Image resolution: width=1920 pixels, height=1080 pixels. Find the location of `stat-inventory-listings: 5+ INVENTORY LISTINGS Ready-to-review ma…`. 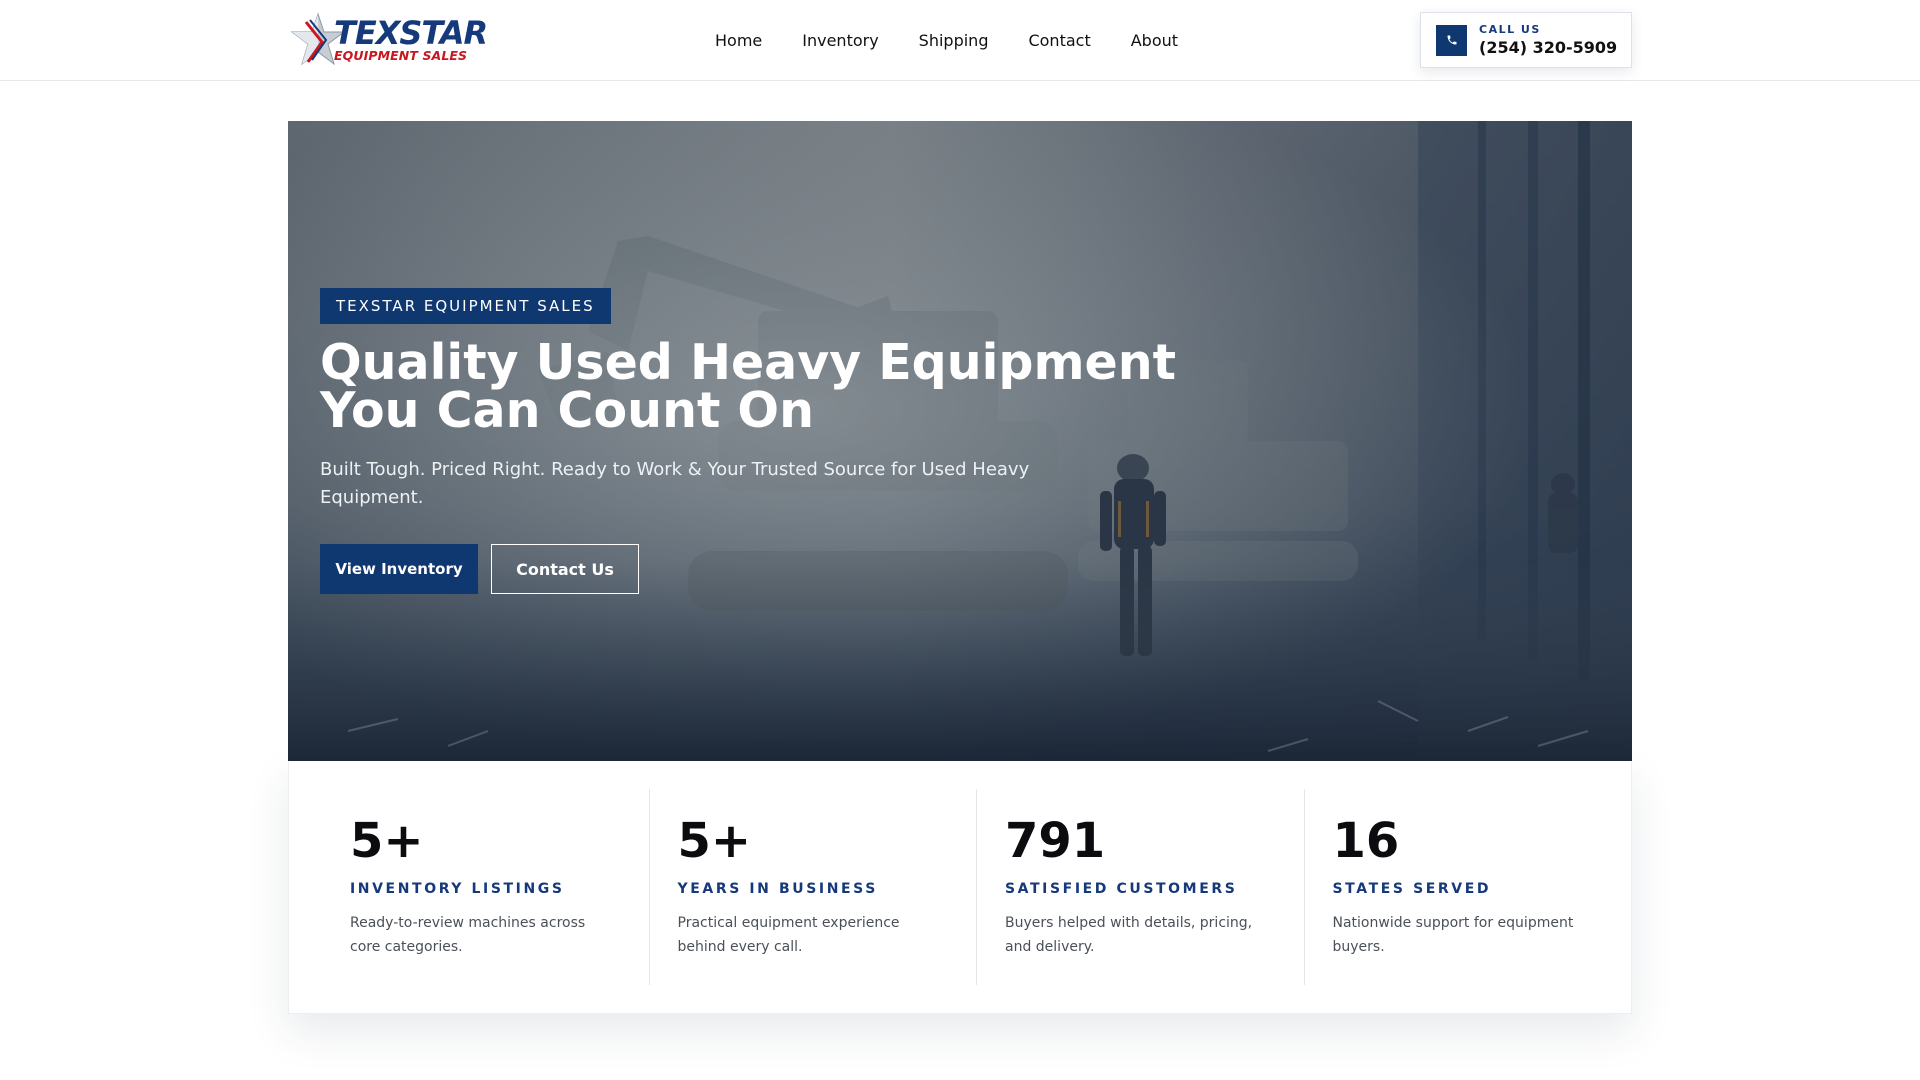

stat-inventory-listings: 5+ INVENTORY LISTINGS Ready-to-review ma… is located at coordinates (469, 887).